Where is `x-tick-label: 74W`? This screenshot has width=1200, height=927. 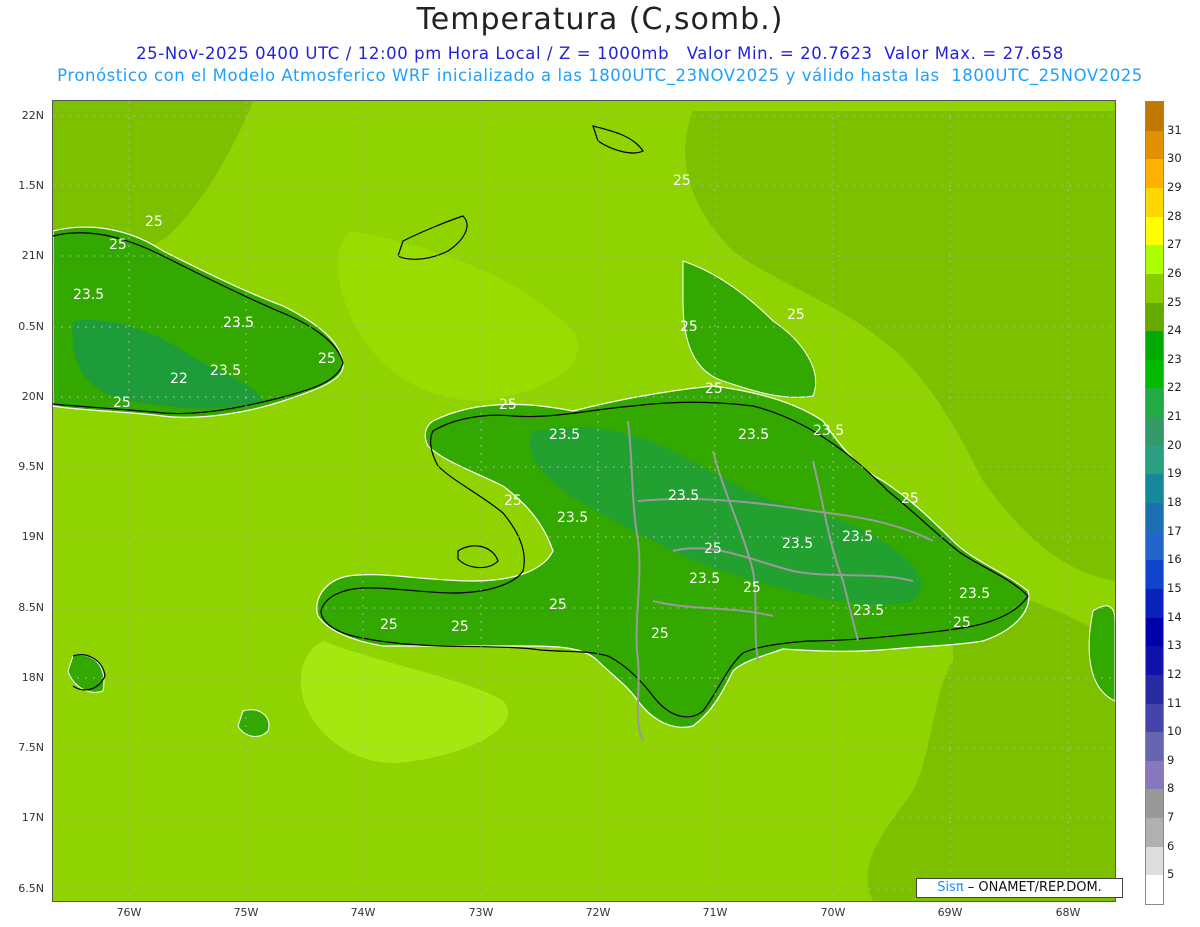 x-tick-label: 74W is located at coordinates (363, 912).